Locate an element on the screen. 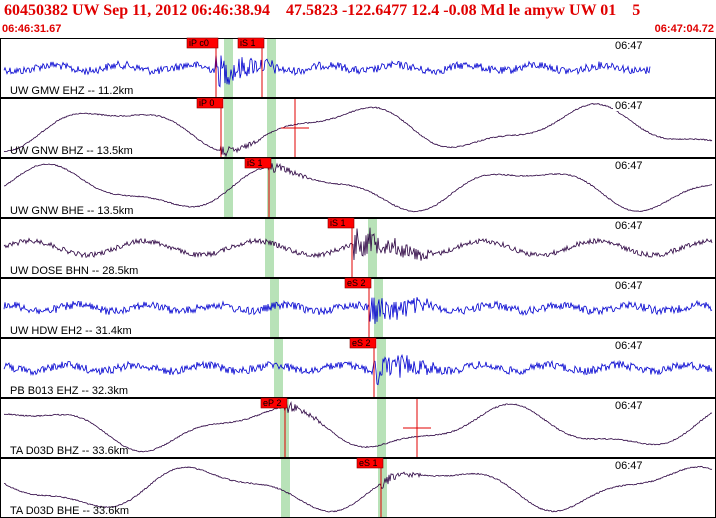  station-label: UW GNW BHE -- 13.5km is located at coordinates (71, 211).